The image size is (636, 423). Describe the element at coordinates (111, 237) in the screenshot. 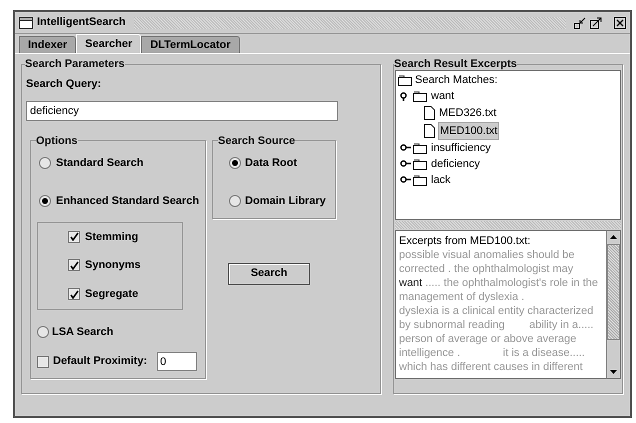

I see `checkbox-label: Stemming` at that location.